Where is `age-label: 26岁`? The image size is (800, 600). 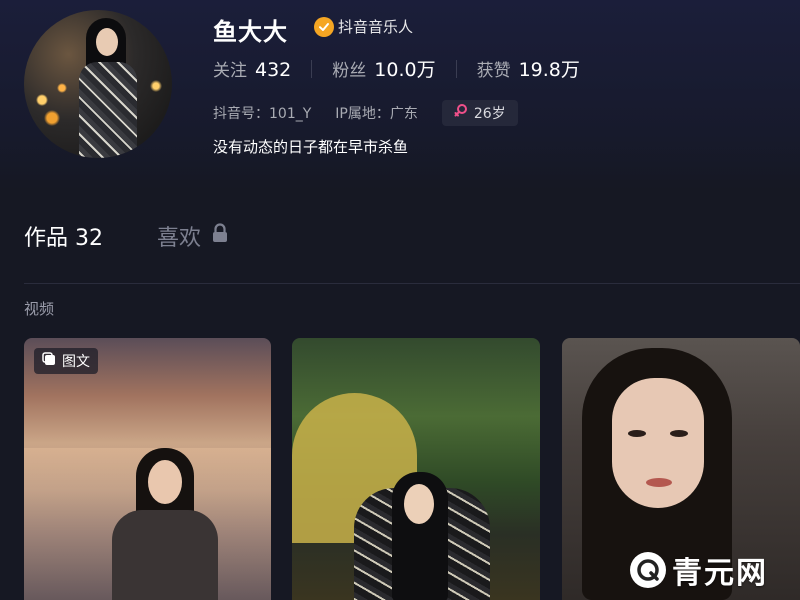
age-label: 26岁 is located at coordinates (489, 114).